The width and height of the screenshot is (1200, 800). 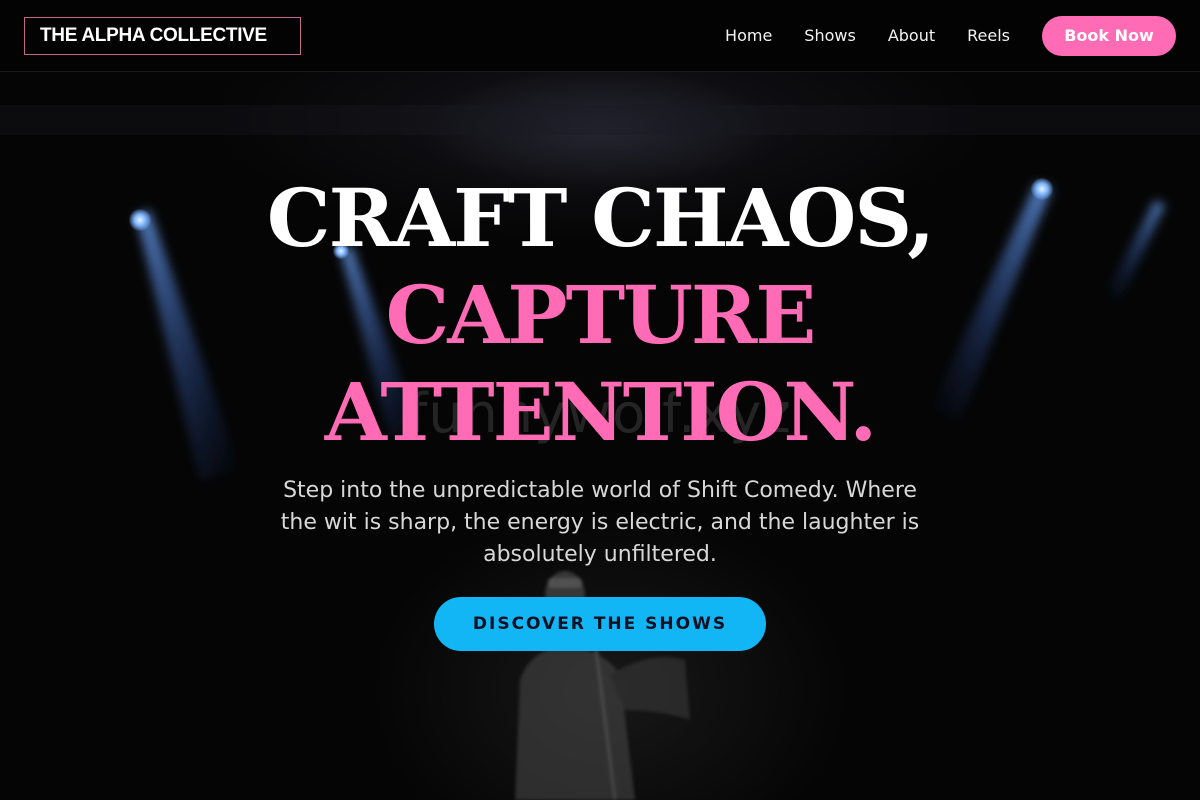 I want to click on headline-line-1: CRAFT CHAOS,, so click(x=600, y=218).